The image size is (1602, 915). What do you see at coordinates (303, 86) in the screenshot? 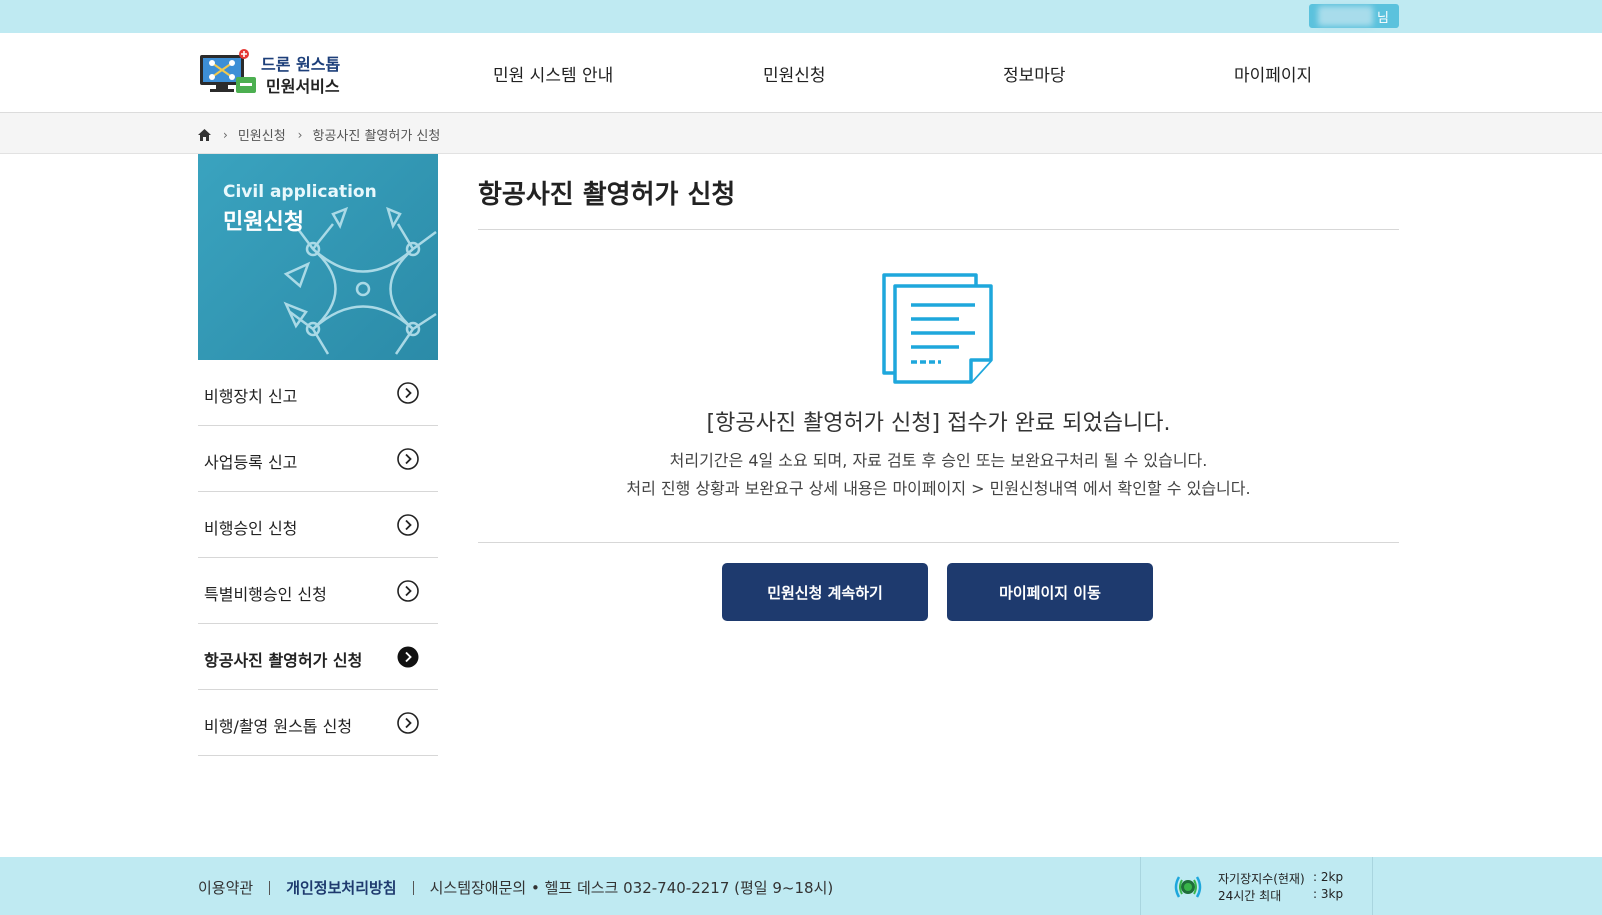
I see `logo-title-line2: 민원서비스` at bounding box center [303, 86].